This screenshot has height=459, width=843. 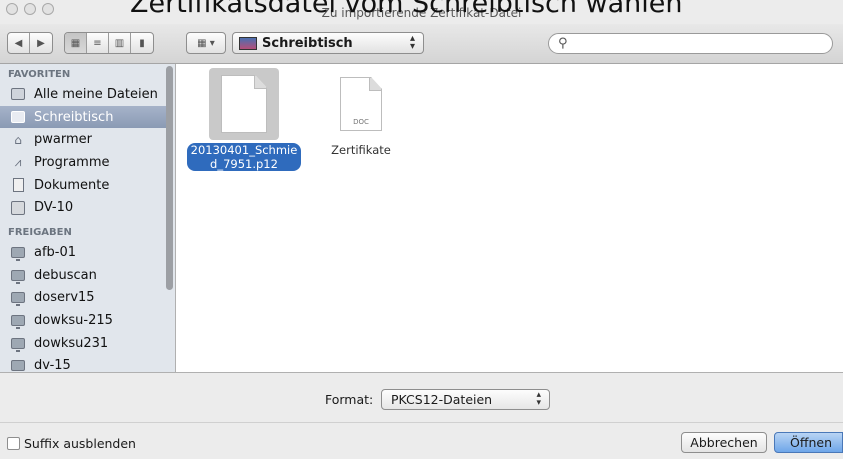 What do you see at coordinates (83, 363) in the screenshot?
I see `sidebar-item-dv-15: dv-15` at bounding box center [83, 363].